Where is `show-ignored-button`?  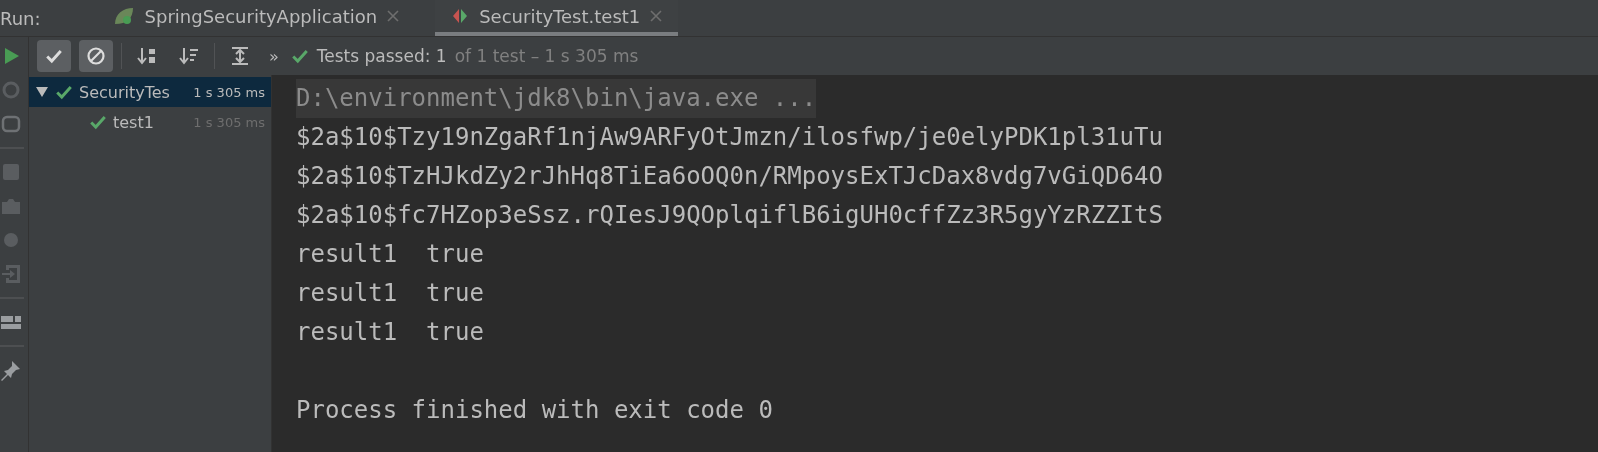 show-ignored-button is located at coordinates (96, 56).